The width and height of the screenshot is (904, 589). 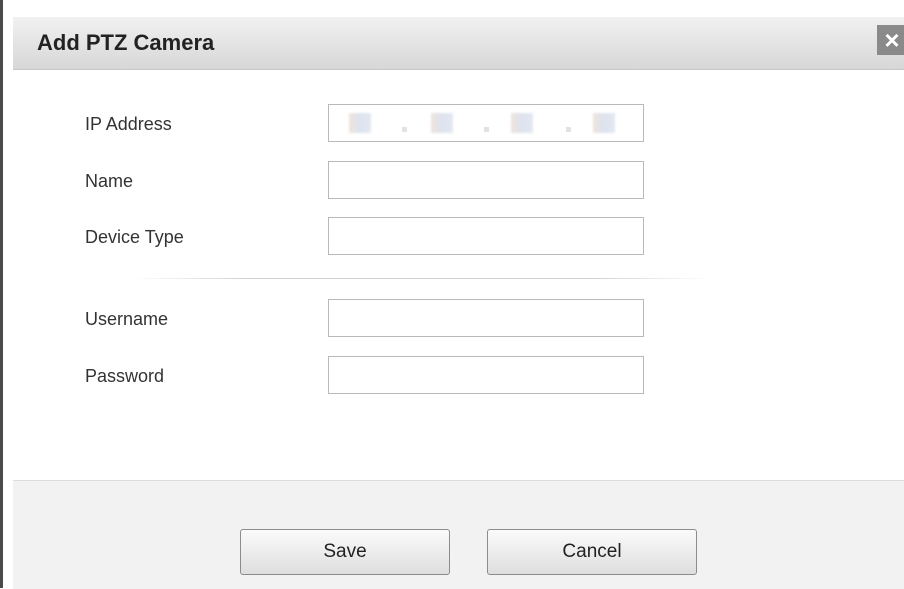 I want to click on cancel-button: Cancel, so click(x=592, y=552).